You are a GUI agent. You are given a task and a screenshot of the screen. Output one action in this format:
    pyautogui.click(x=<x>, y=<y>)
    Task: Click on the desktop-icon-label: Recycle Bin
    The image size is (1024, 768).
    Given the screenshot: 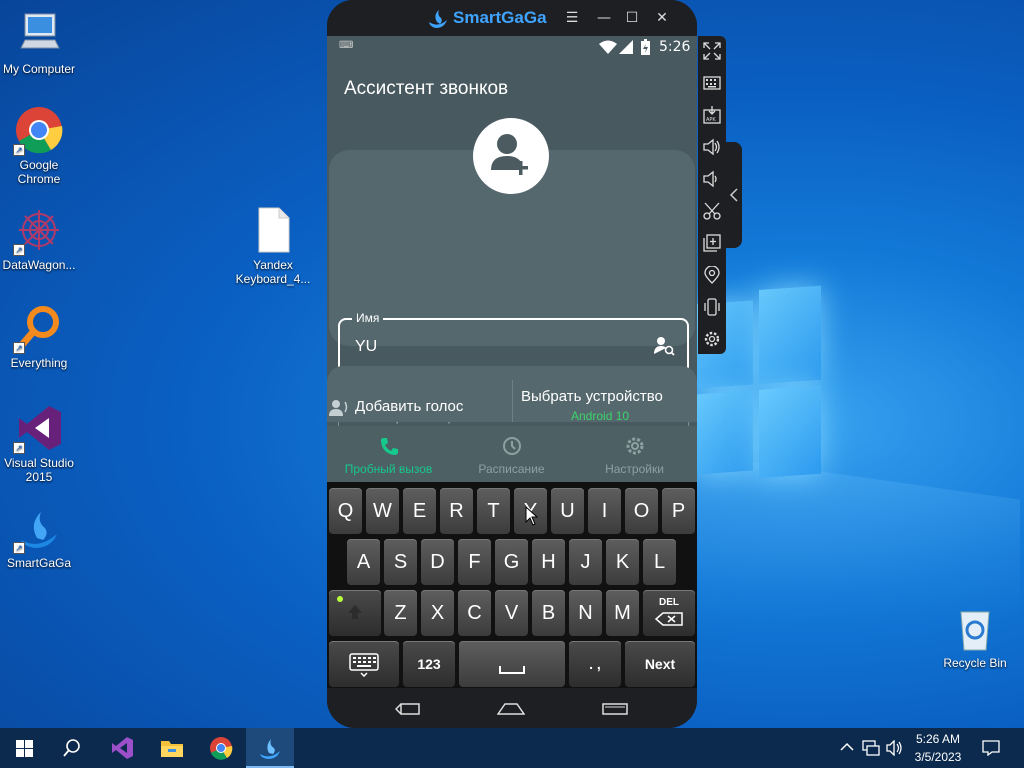 What is the action you would take?
    pyautogui.click(x=975, y=663)
    